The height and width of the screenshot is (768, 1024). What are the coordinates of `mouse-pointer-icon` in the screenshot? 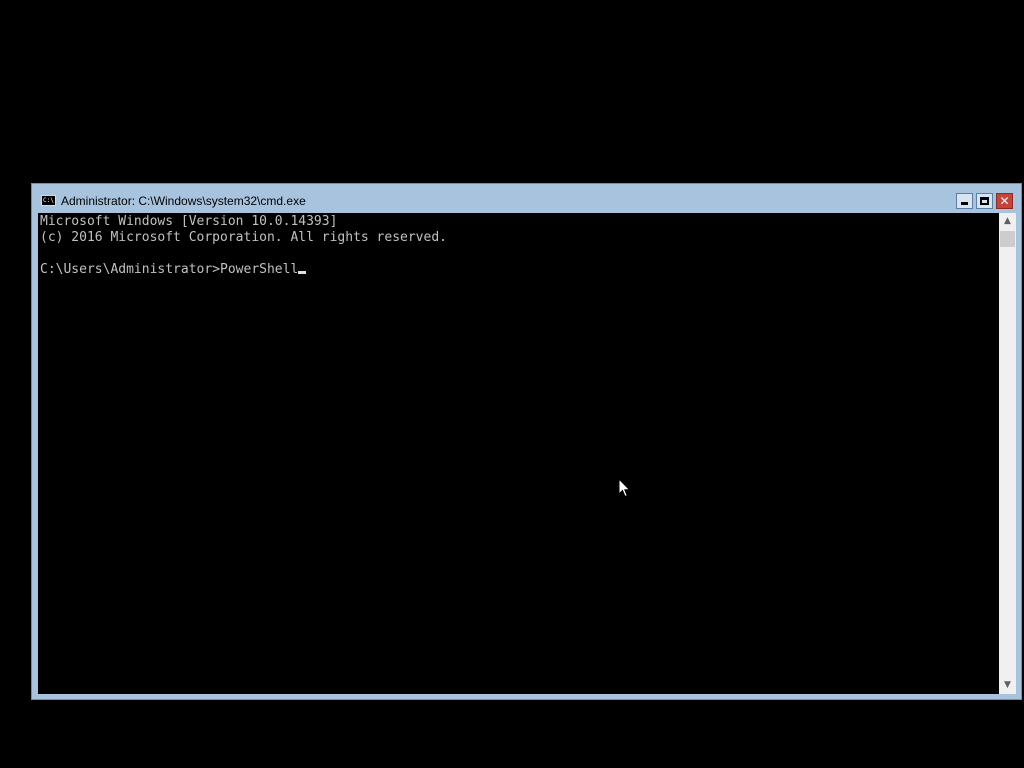 It's located at (624, 488).